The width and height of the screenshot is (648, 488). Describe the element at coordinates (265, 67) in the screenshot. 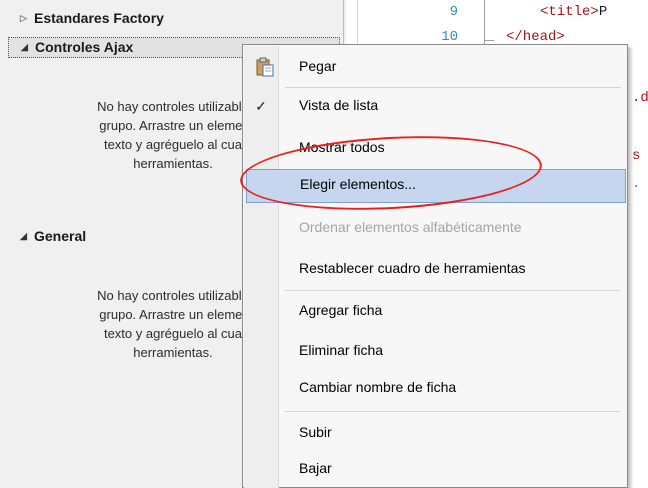

I see `paste-icon` at that location.